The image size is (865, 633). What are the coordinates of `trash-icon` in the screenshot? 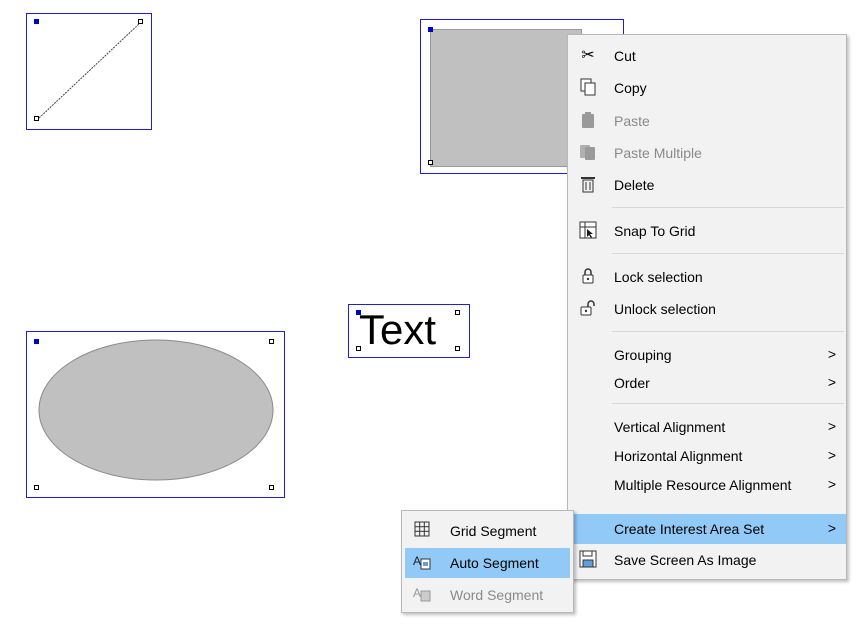 It's located at (588, 185).